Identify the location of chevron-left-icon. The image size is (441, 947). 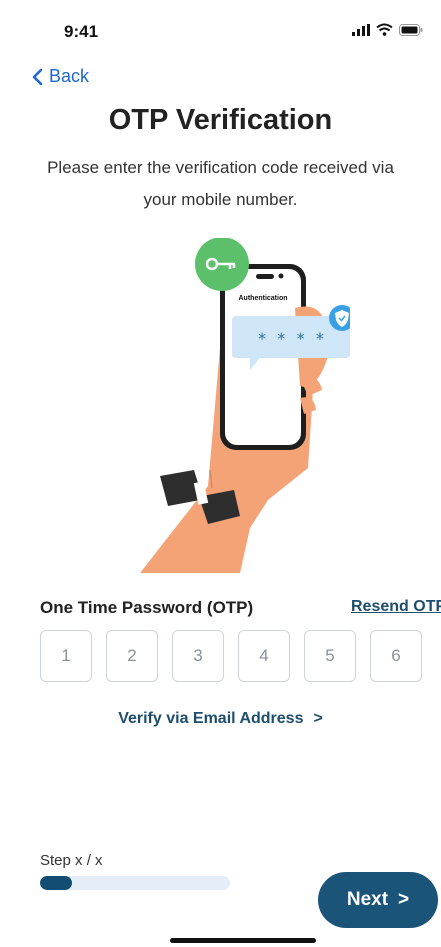
(37, 76).